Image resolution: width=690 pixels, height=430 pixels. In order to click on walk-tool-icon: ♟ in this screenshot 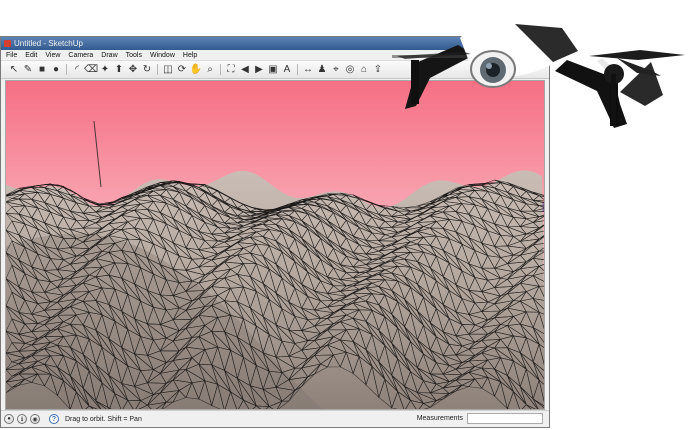, I will do `click(322, 70)`.